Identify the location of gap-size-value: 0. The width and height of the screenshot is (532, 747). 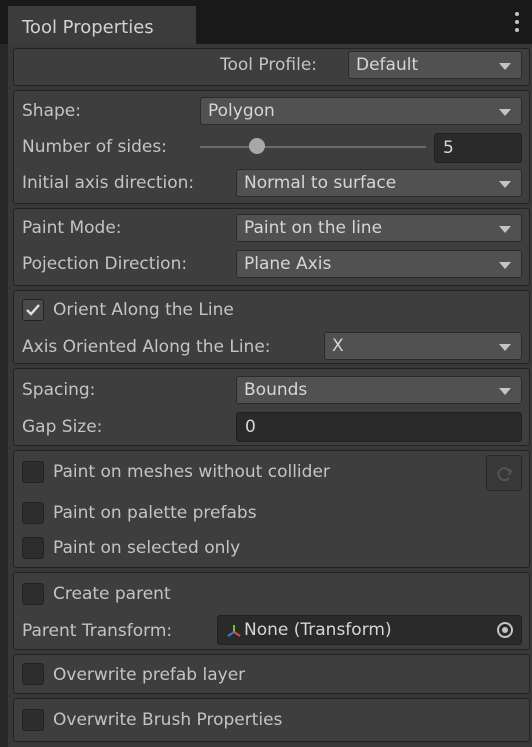
(250, 427).